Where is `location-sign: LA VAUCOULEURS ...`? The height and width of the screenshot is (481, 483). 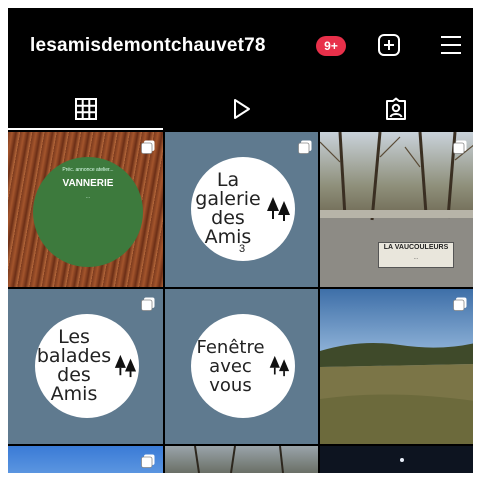 location-sign: LA VAUCOULEURS ... is located at coordinates (416, 255).